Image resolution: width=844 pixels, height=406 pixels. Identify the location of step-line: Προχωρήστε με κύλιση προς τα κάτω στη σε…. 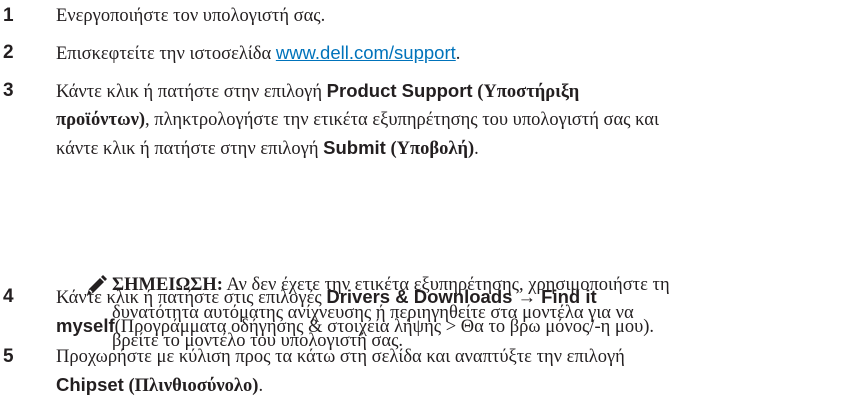
(340, 357).